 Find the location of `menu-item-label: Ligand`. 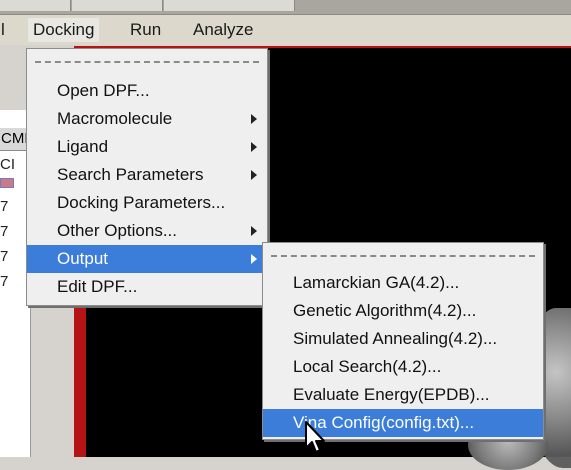

menu-item-label: Ligand is located at coordinates (83, 146).